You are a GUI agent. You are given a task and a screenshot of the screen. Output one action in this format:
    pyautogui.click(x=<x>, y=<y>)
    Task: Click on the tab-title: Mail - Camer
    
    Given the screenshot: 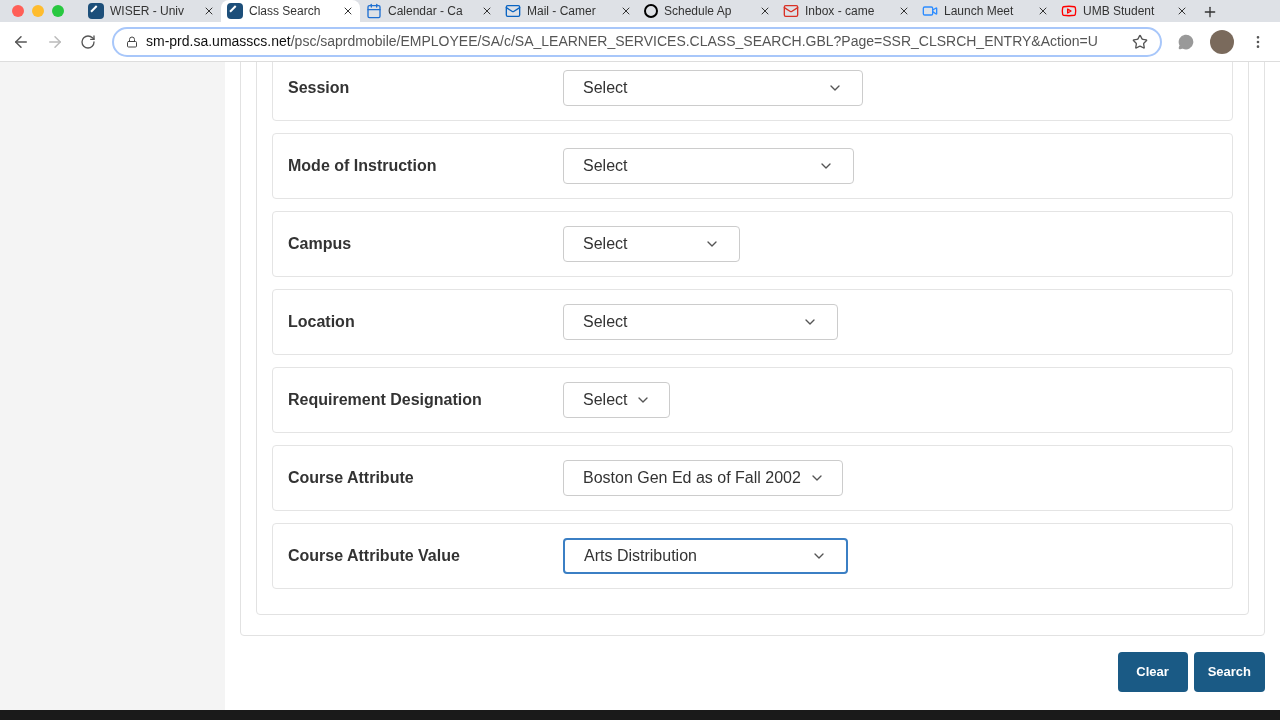 What is the action you would take?
    pyautogui.click(x=562, y=11)
    